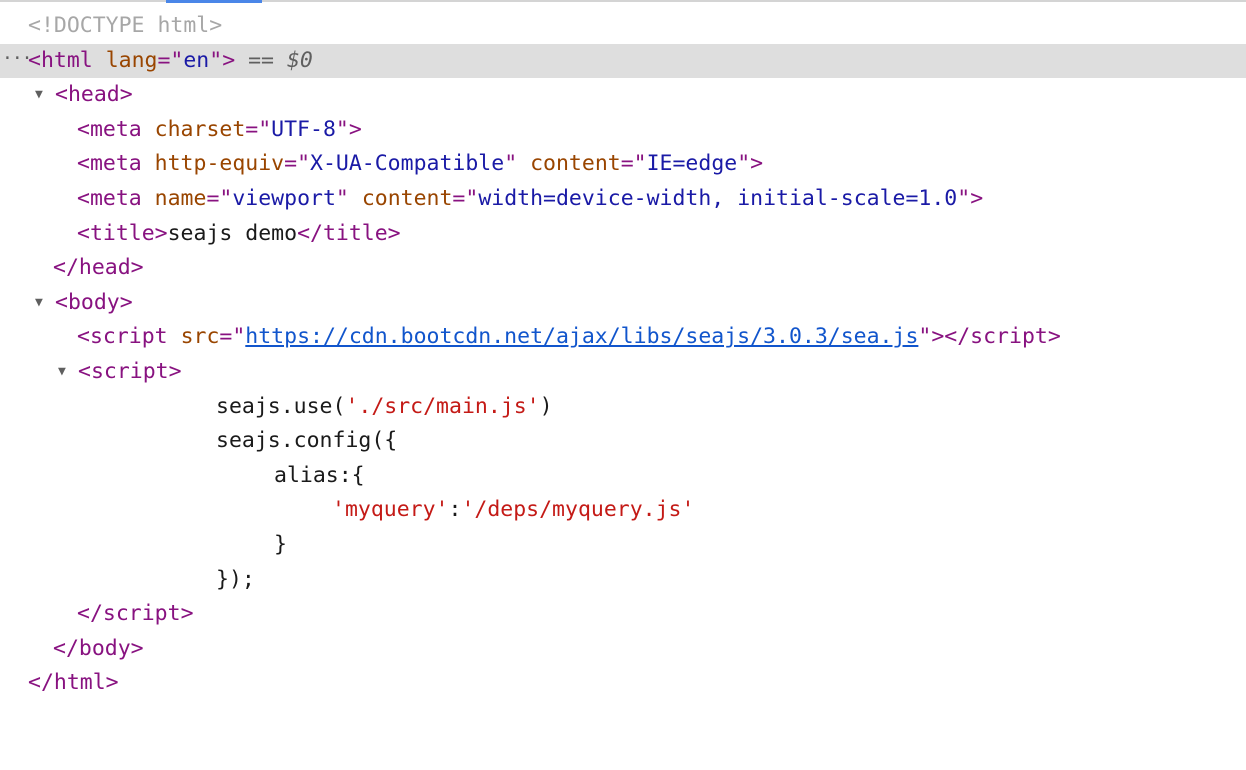 This screenshot has height=770, width=1246. What do you see at coordinates (284, 198) in the screenshot?
I see `meta-name-attr-value: viewport` at bounding box center [284, 198].